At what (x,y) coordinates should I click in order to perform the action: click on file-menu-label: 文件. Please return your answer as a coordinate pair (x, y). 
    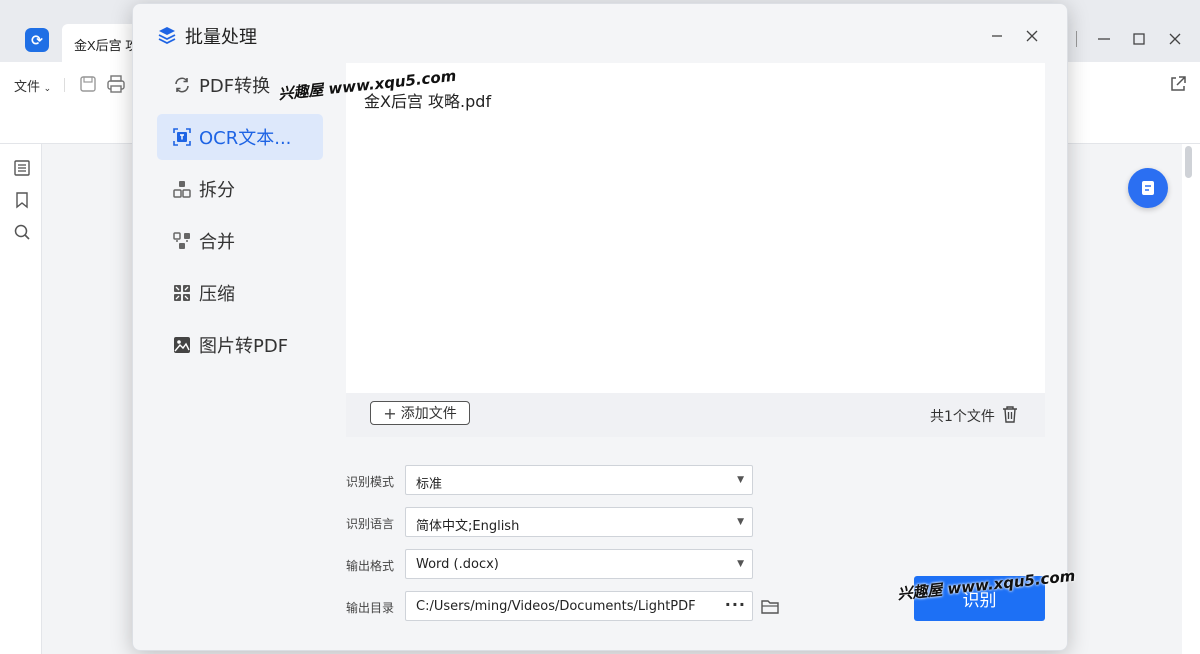
    Looking at the image, I should click on (27, 86).